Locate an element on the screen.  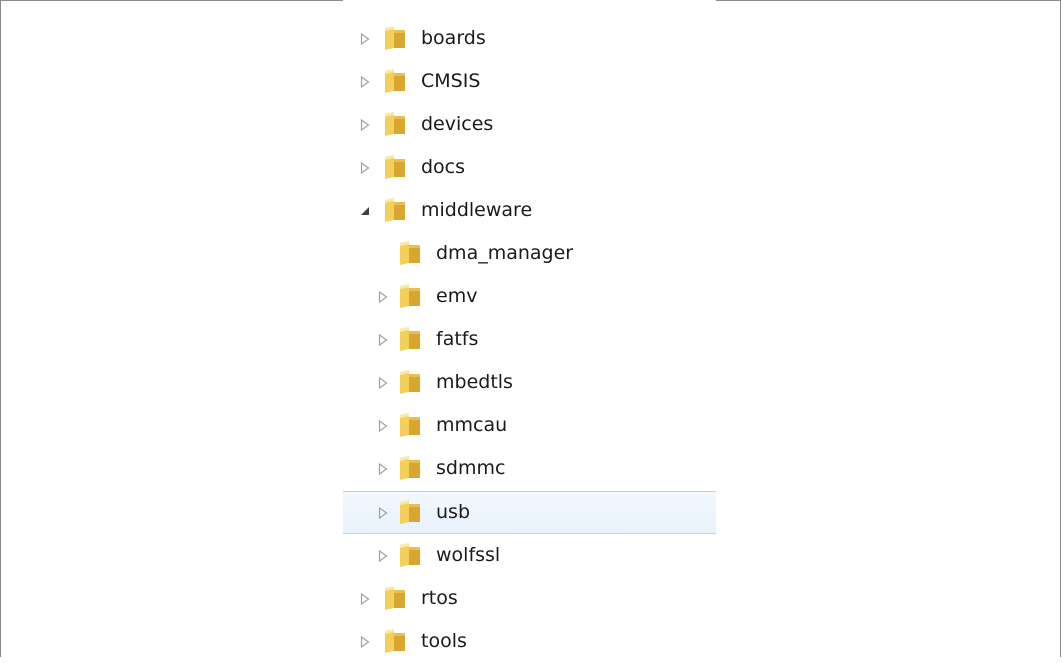
tree-item-docs: docs is located at coordinates (529, 167).